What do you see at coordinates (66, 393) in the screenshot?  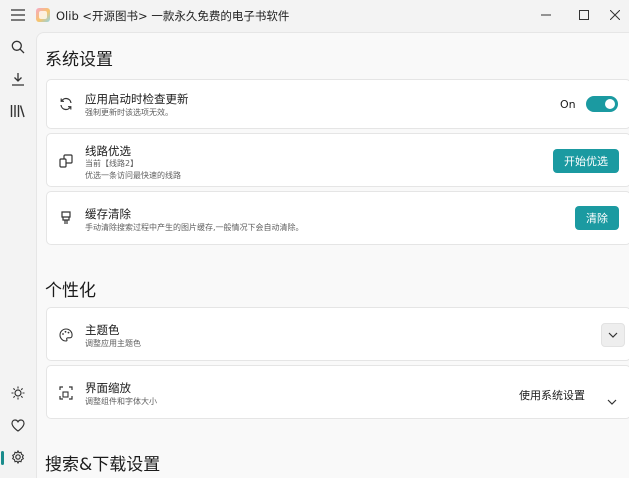 I see `scale-icon` at bounding box center [66, 393].